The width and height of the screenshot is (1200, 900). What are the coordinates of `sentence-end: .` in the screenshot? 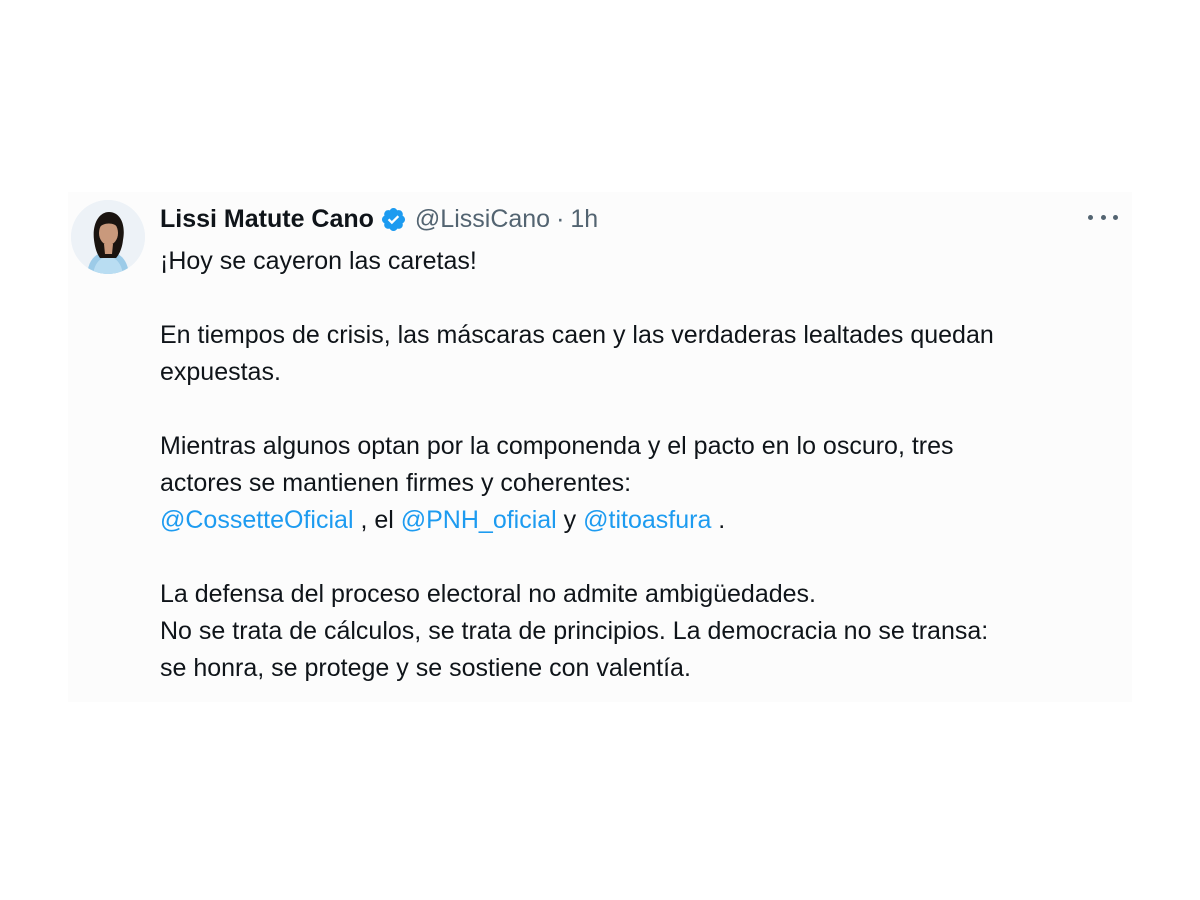 It's located at (718, 520).